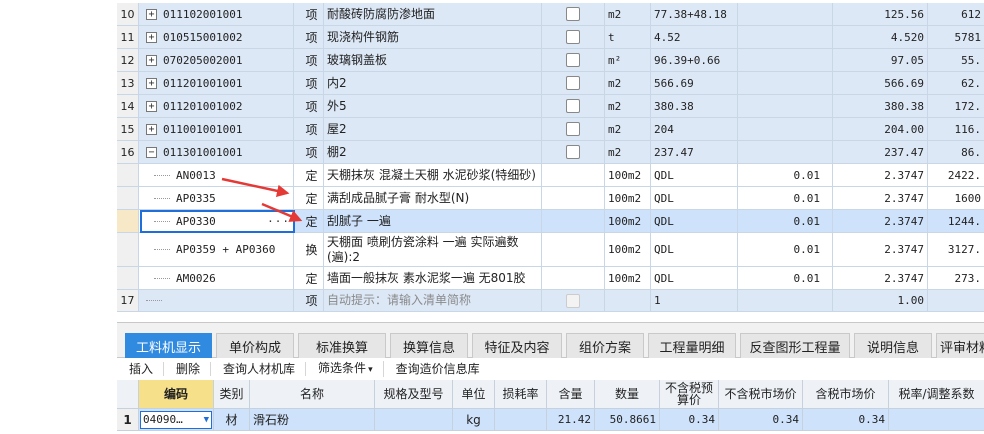  What do you see at coordinates (414, 394) in the screenshot?
I see `header-spec: 规格及型号` at bounding box center [414, 394].